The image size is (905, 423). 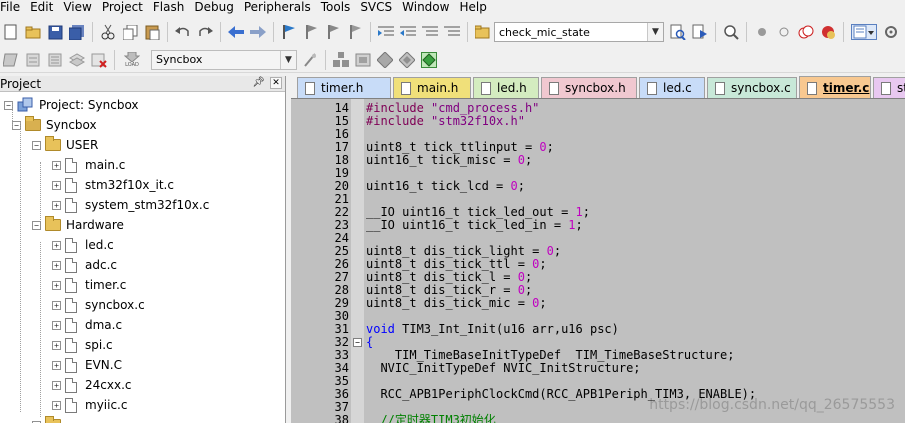 What do you see at coordinates (864, 32) in the screenshot?
I see `window-layout-icon` at bounding box center [864, 32].